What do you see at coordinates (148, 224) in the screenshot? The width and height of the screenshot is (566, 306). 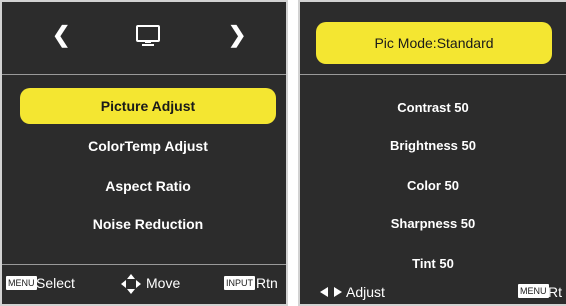 I see `menu-item-noise-reduction: Noise Reduction` at bounding box center [148, 224].